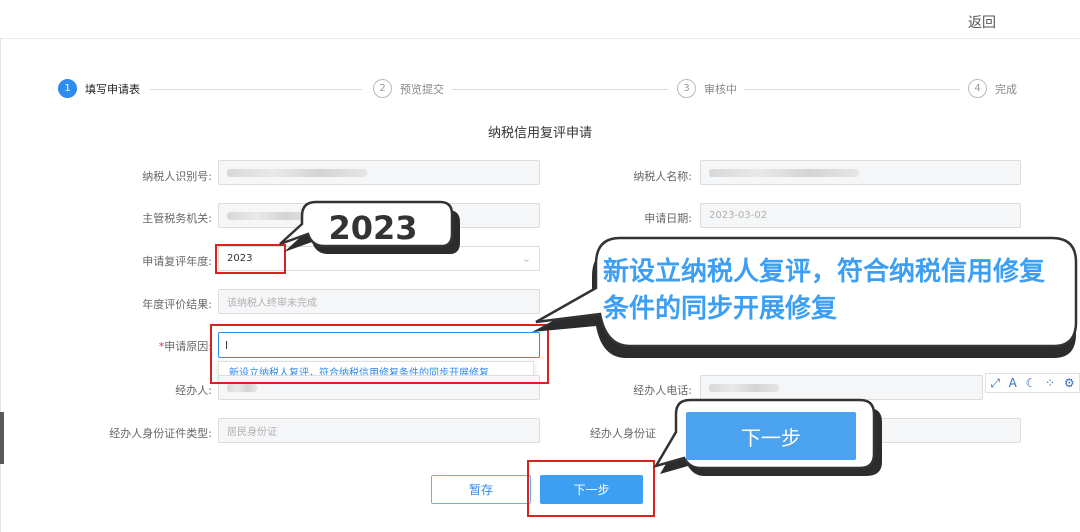 The image size is (1080, 532). I want to click on header-divider, so click(540, 38).